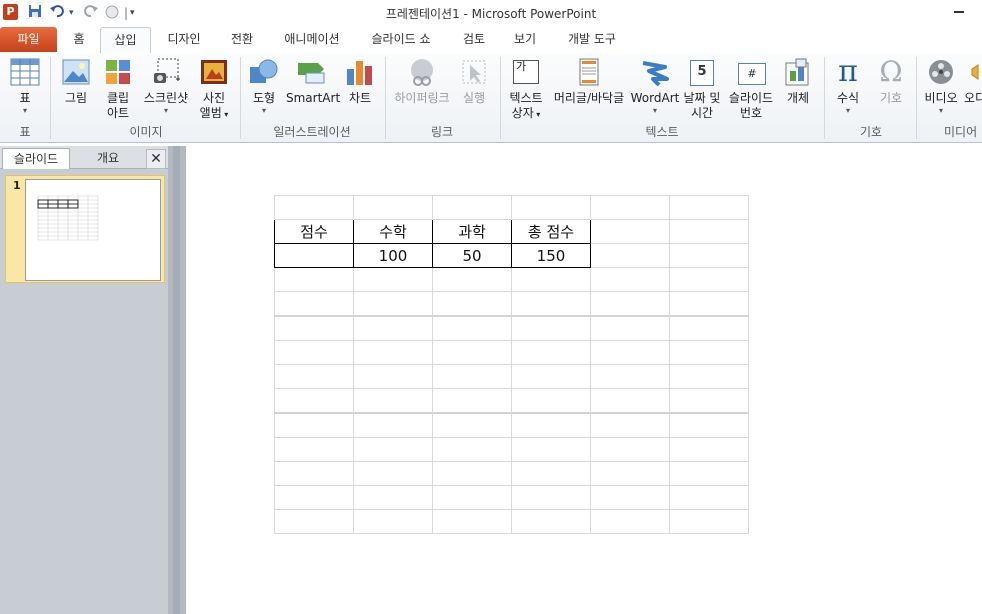 This screenshot has height=614, width=982. What do you see at coordinates (848, 86) in the screenshot?
I see `equation-button: π 수식 ▾` at bounding box center [848, 86].